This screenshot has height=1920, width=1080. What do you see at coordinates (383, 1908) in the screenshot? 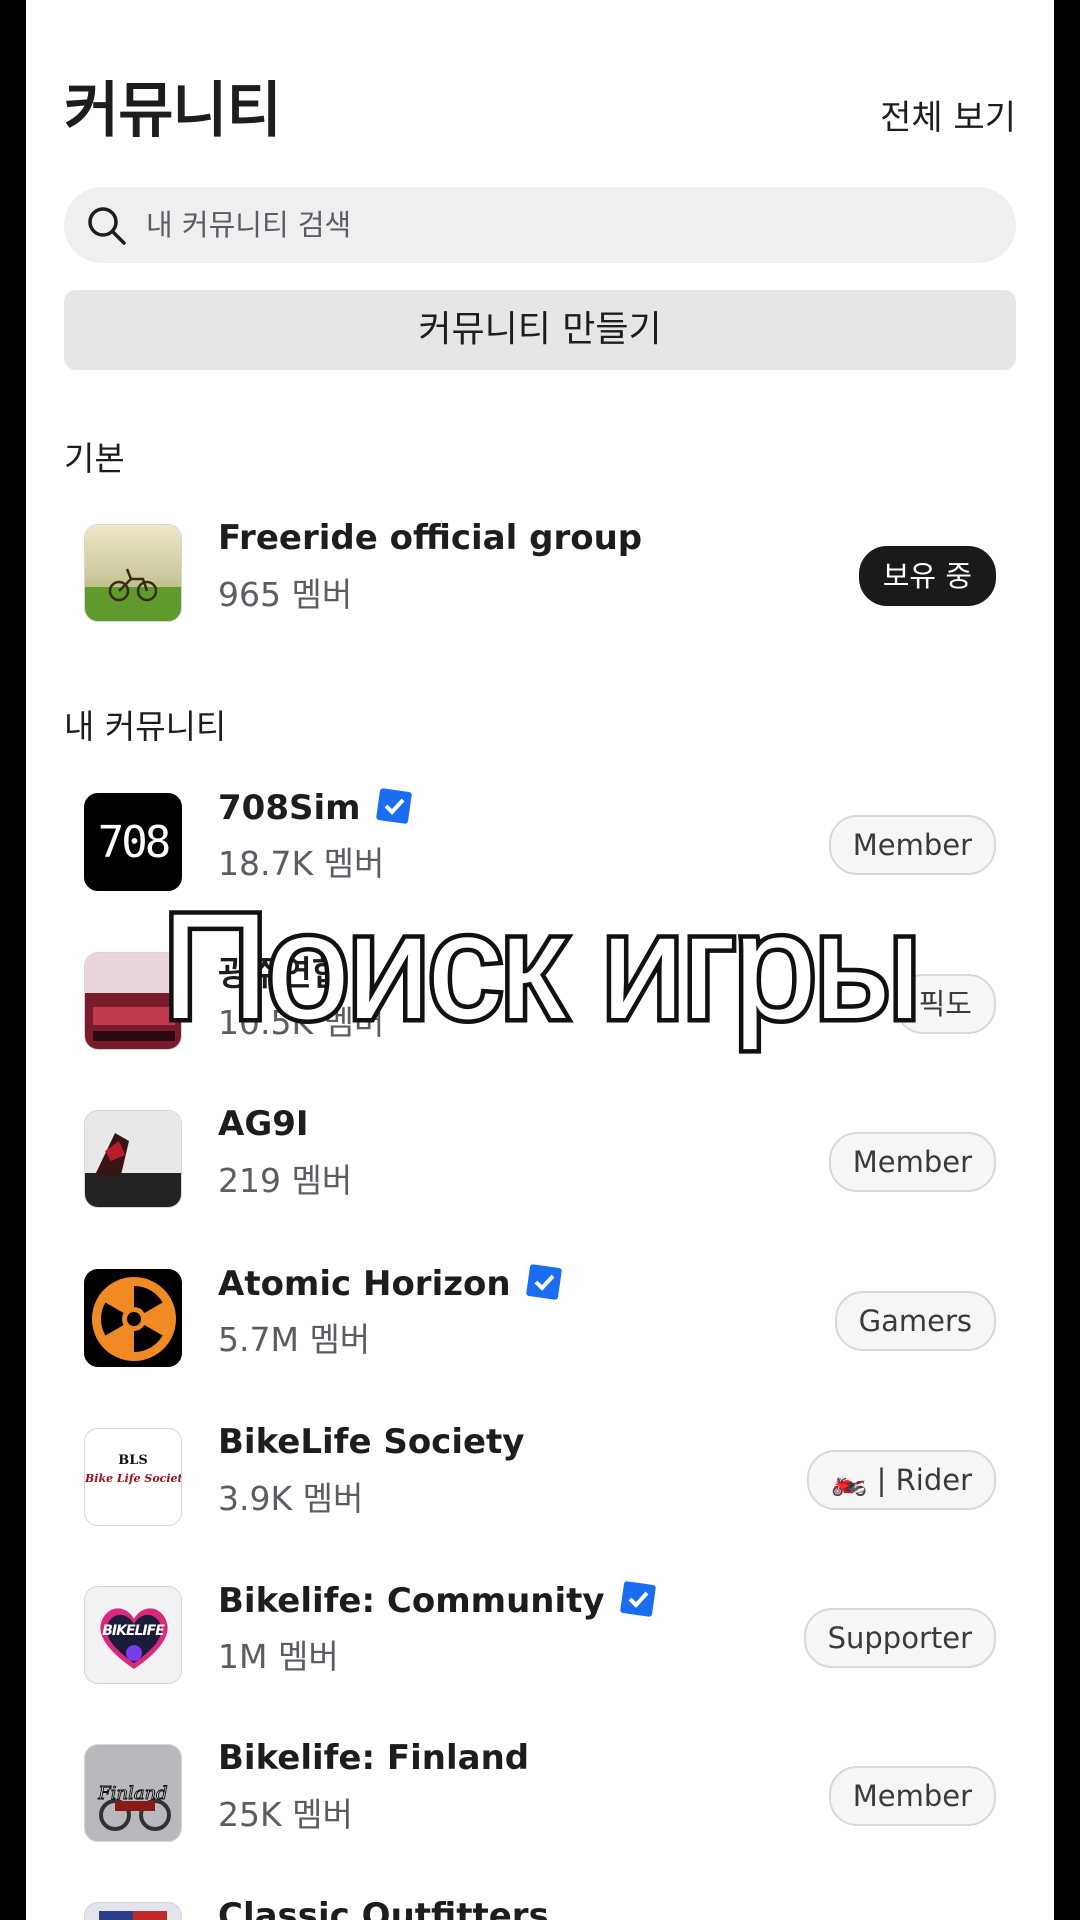
I see `community-name: Classic Outfitters` at bounding box center [383, 1908].